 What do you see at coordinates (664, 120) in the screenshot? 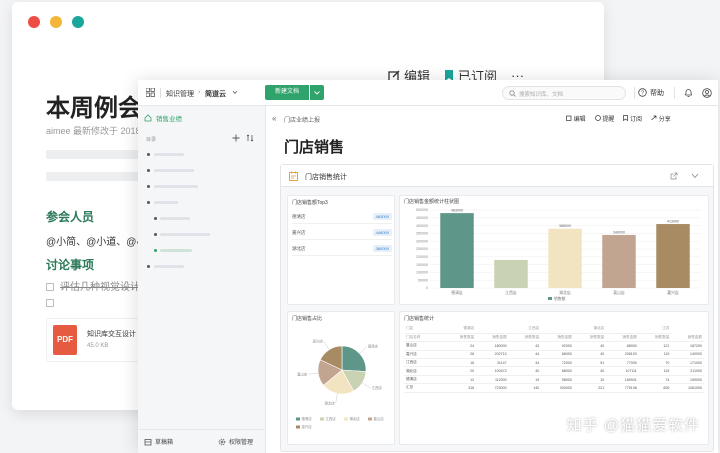
I see `share-label: 分享` at bounding box center [664, 120].